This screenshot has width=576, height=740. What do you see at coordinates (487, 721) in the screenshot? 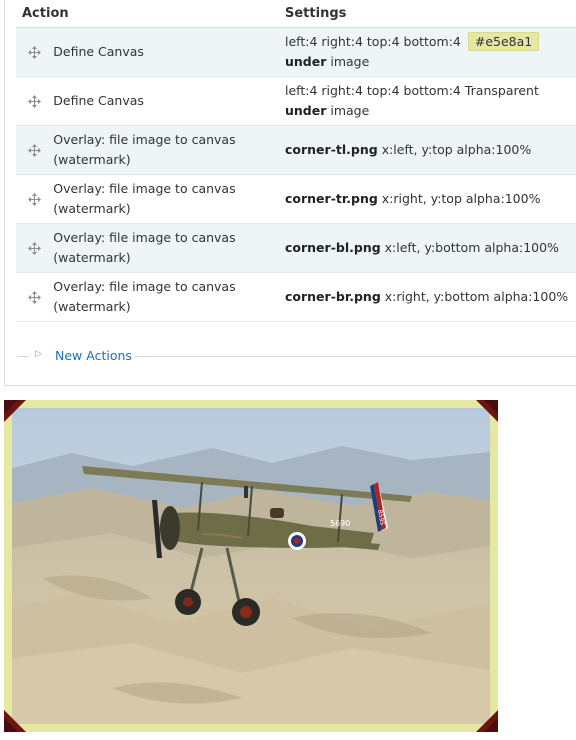
I see `corner-br-icon` at bounding box center [487, 721].